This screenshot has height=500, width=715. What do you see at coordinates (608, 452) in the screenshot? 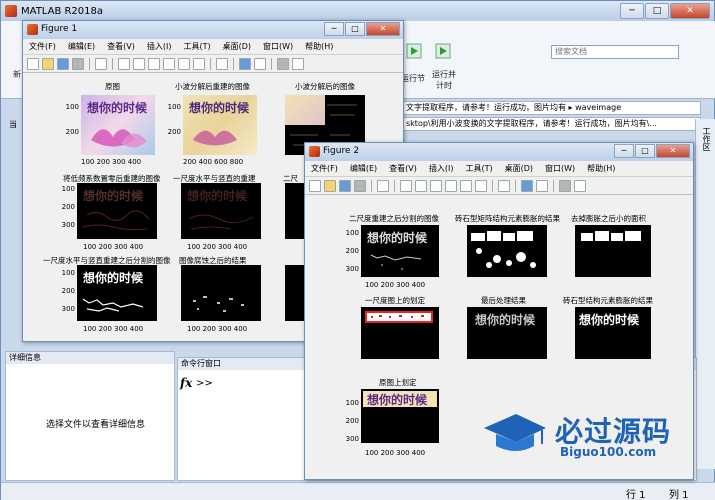
I see `watermark-url: Biguo100.com` at bounding box center [608, 452].